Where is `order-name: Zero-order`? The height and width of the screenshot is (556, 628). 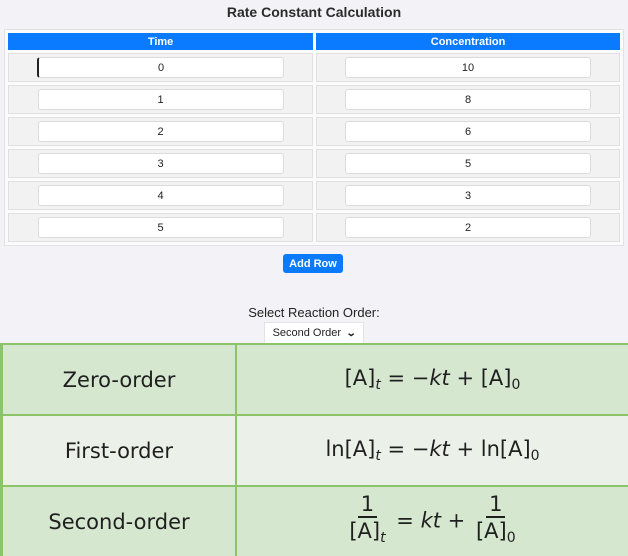 order-name: Zero-order is located at coordinates (119, 379).